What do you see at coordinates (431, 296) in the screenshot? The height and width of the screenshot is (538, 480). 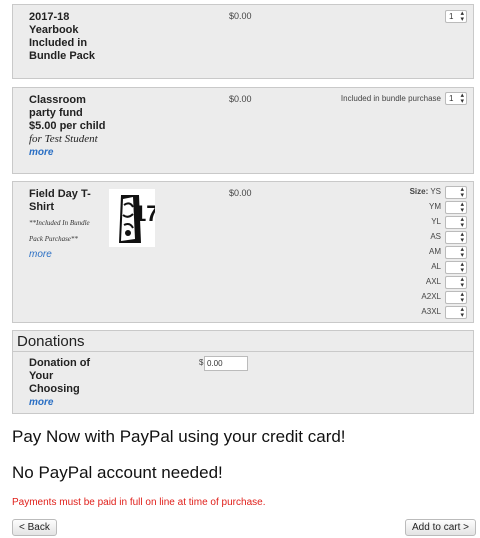 I see `size-option-label: A2XL` at bounding box center [431, 296].